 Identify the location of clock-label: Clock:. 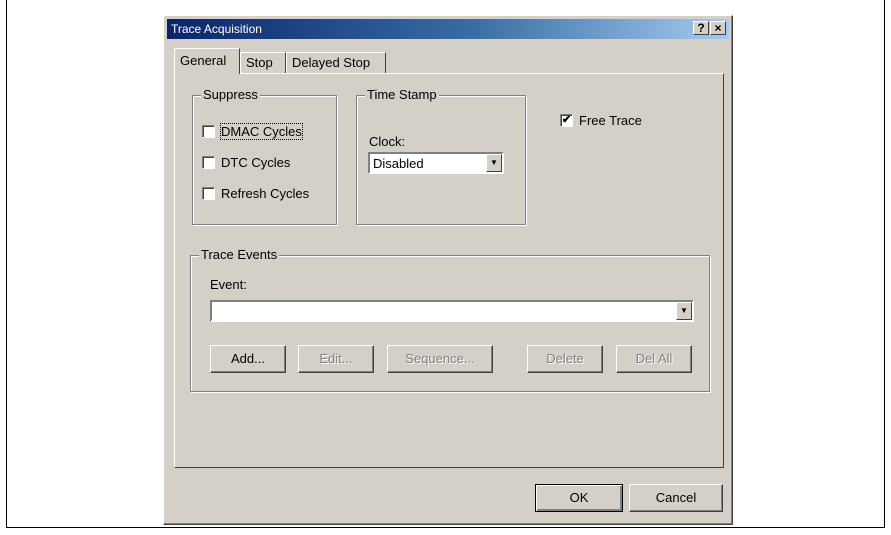
(387, 141).